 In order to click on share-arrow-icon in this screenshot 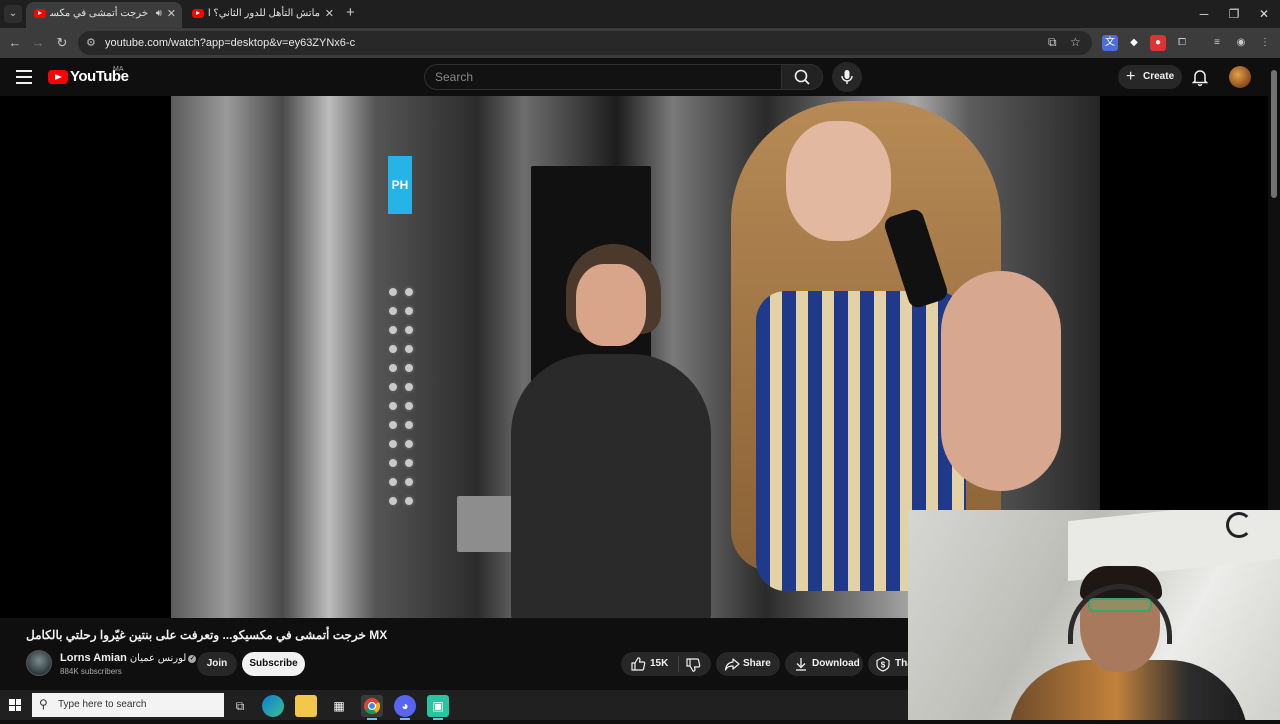, I will do `click(732, 664)`.